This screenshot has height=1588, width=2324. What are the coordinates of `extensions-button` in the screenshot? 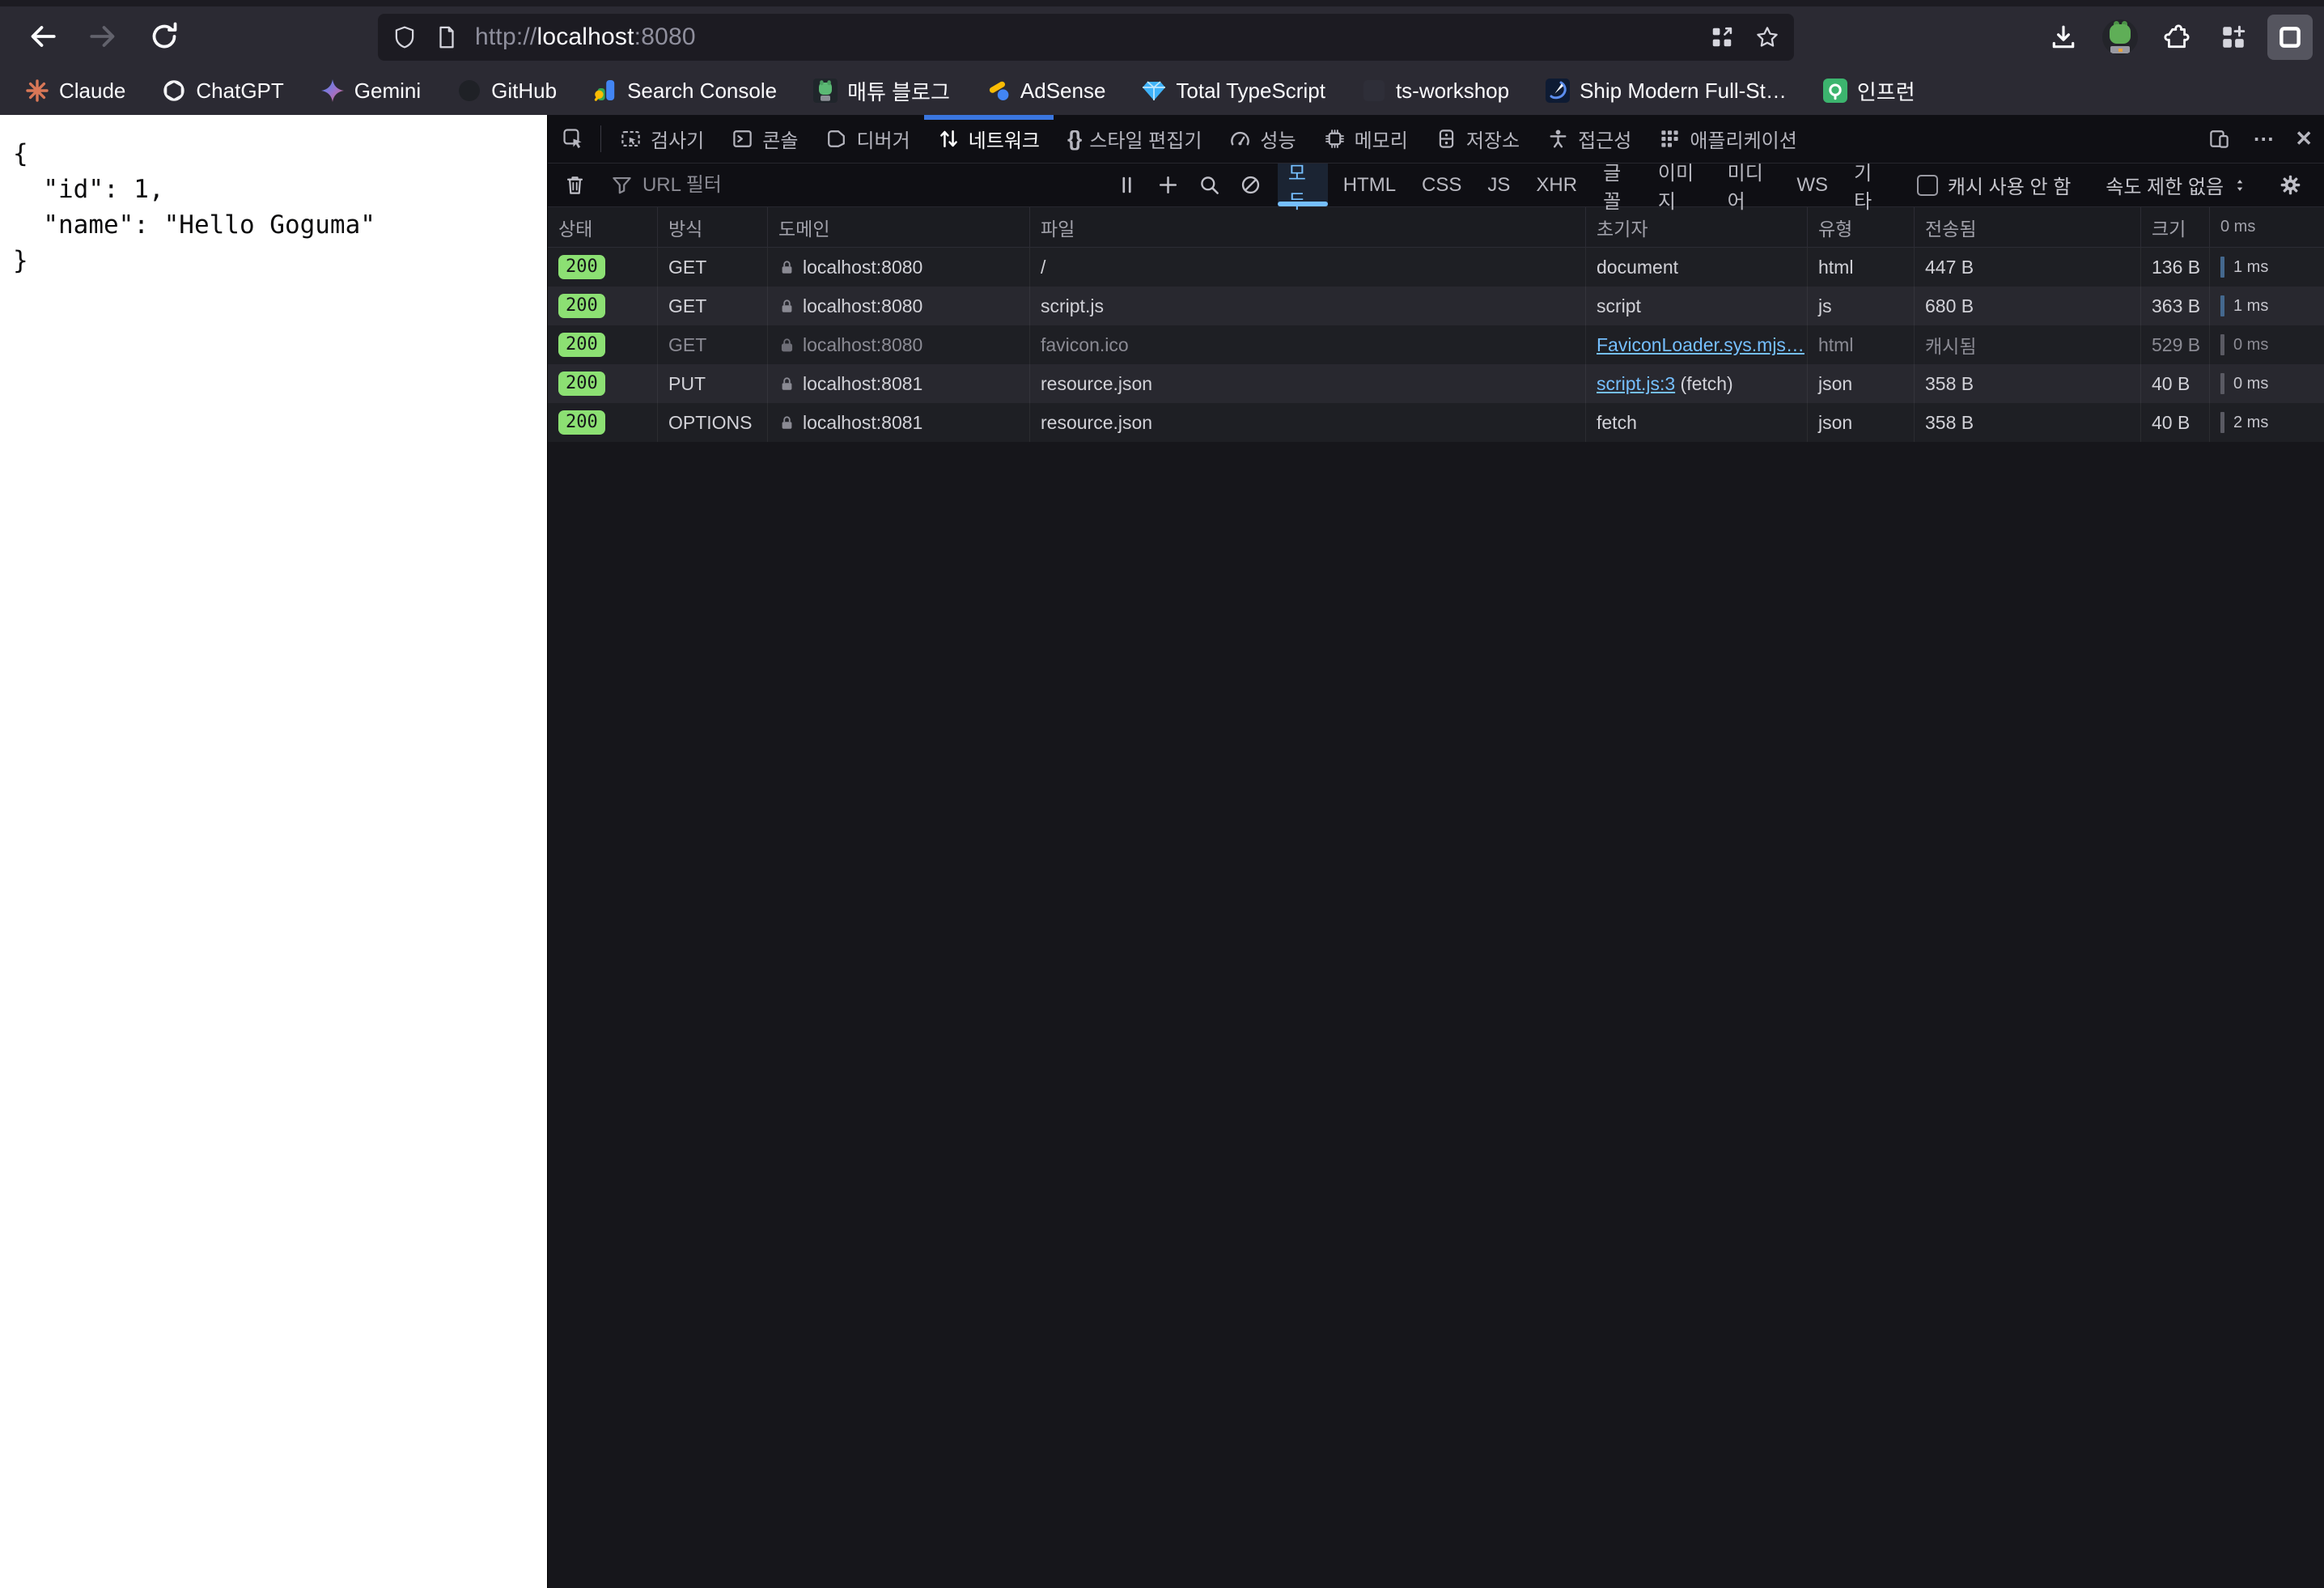 It's located at (2176, 37).